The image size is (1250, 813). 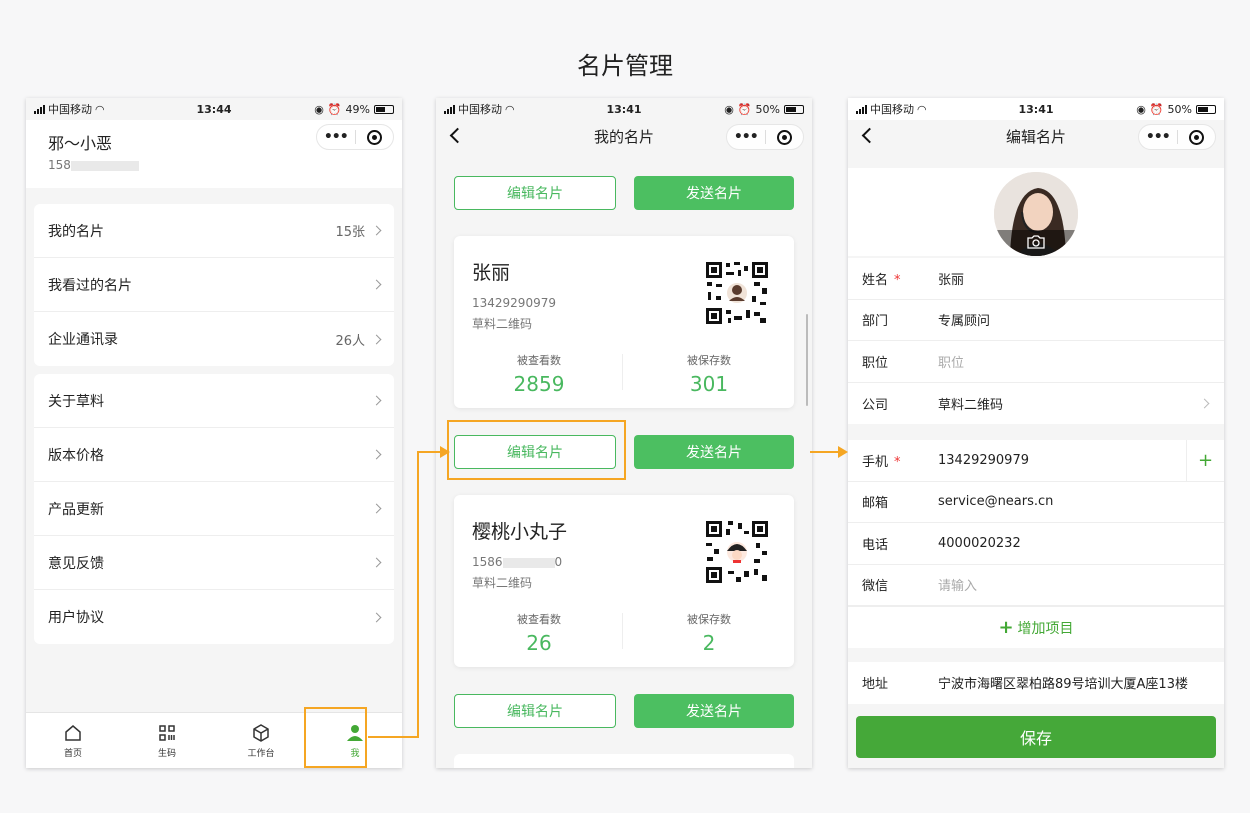 I want to click on camera-icon, so click(x=1036, y=242).